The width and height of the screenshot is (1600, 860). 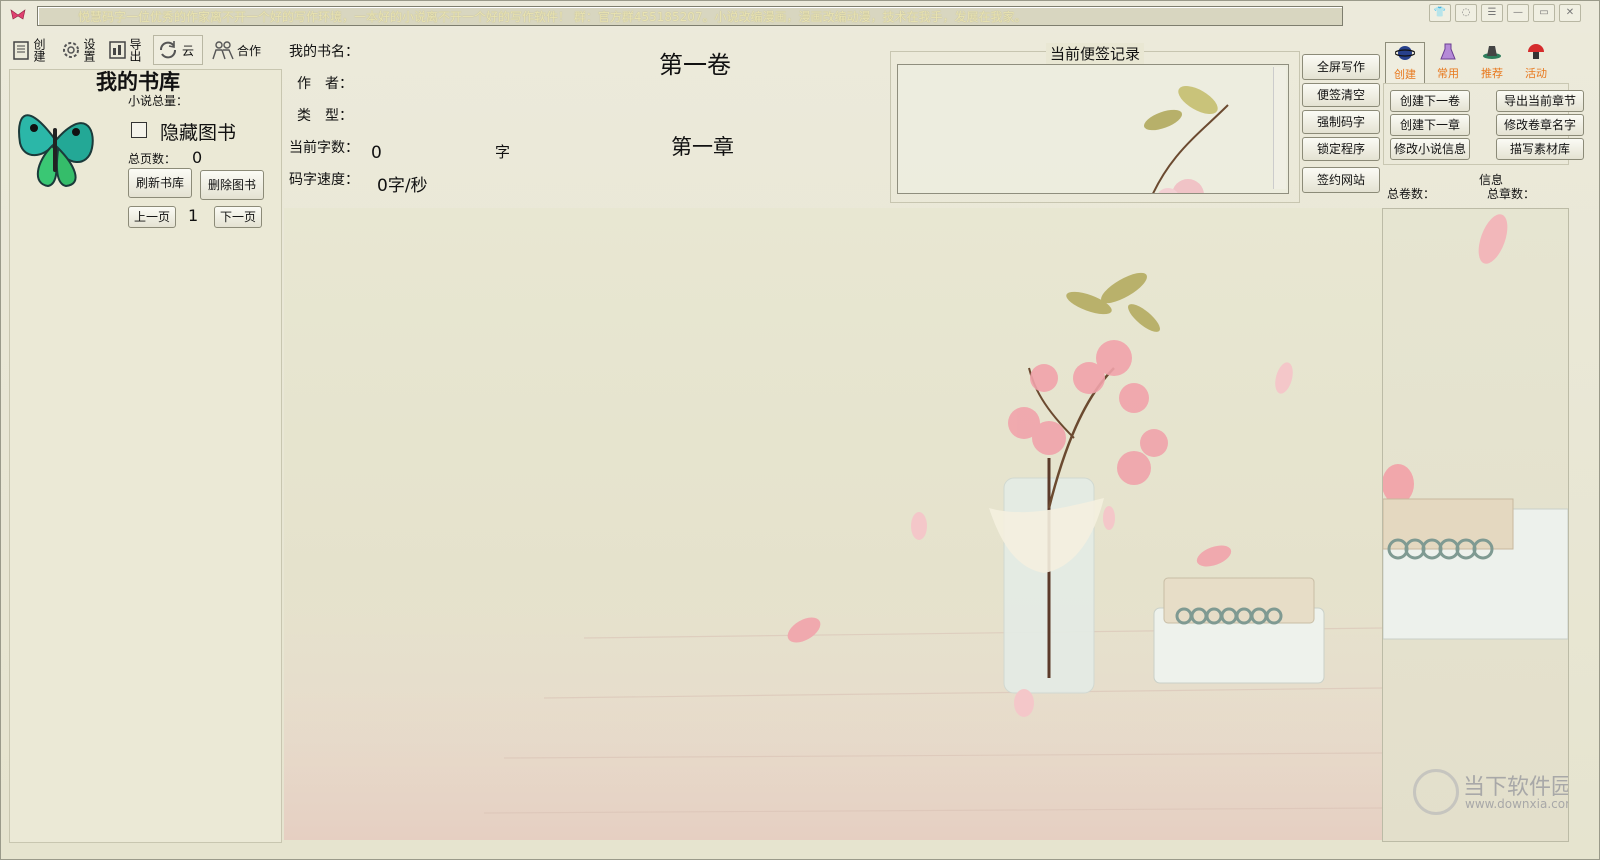 What do you see at coordinates (1492, 52) in the screenshot?
I see `hat-icon` at bounding box center [1492, 52].